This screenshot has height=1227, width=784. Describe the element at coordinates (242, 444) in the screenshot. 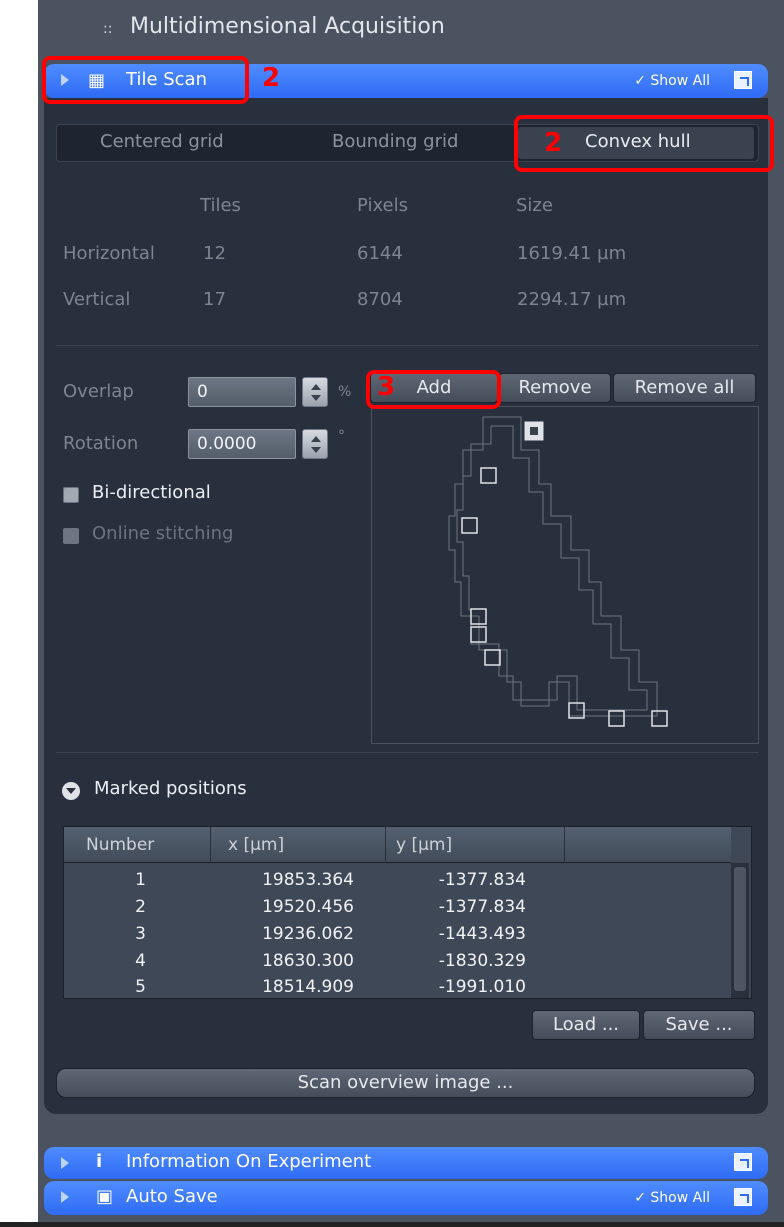

I see `rotation-input: 0.0000` at that location.